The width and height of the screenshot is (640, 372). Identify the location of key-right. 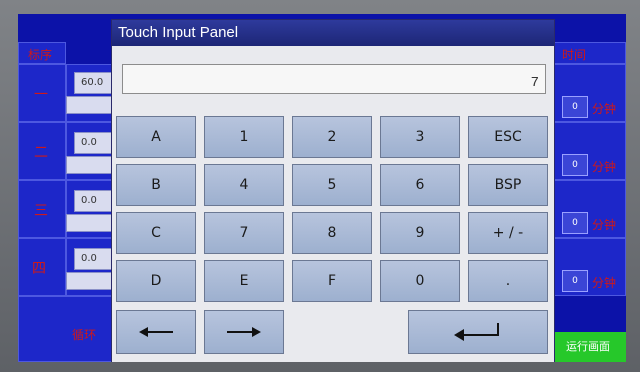
(244, 332).